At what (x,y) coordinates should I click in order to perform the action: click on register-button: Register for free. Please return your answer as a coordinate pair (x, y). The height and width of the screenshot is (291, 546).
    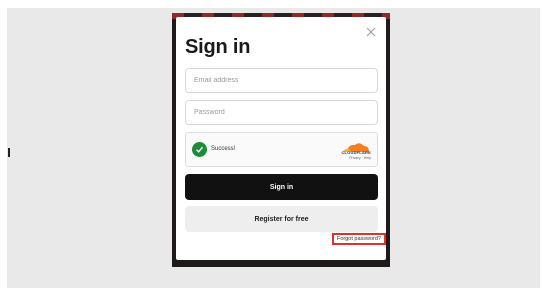
    Looking at the image, I should click on (281, 219).